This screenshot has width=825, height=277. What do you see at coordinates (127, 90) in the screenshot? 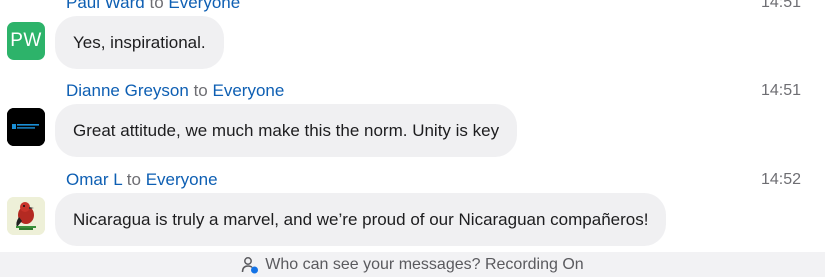
I see `sender-name: Dianne Greyson` at bounding box center [127, 90].